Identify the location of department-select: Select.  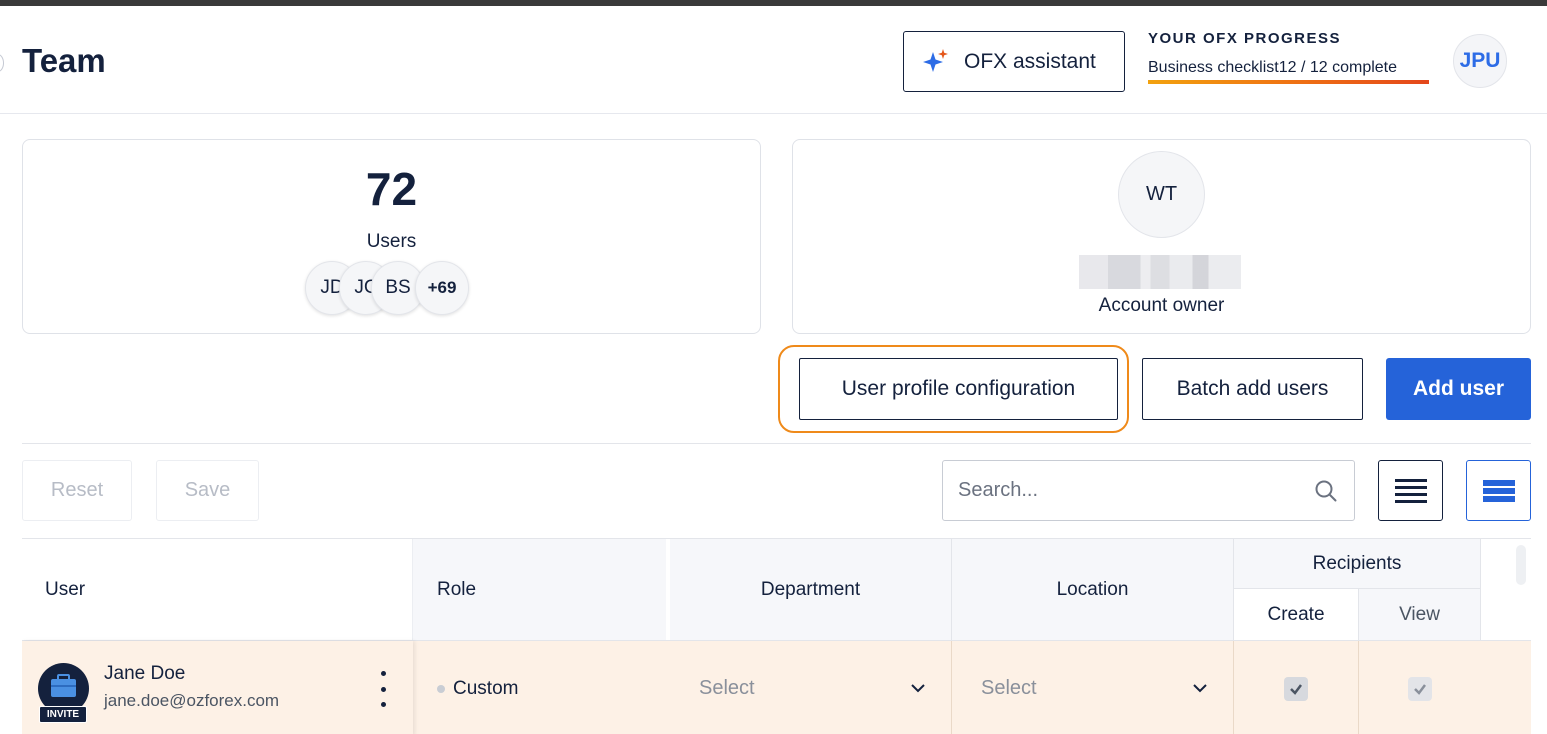
(814, 688).